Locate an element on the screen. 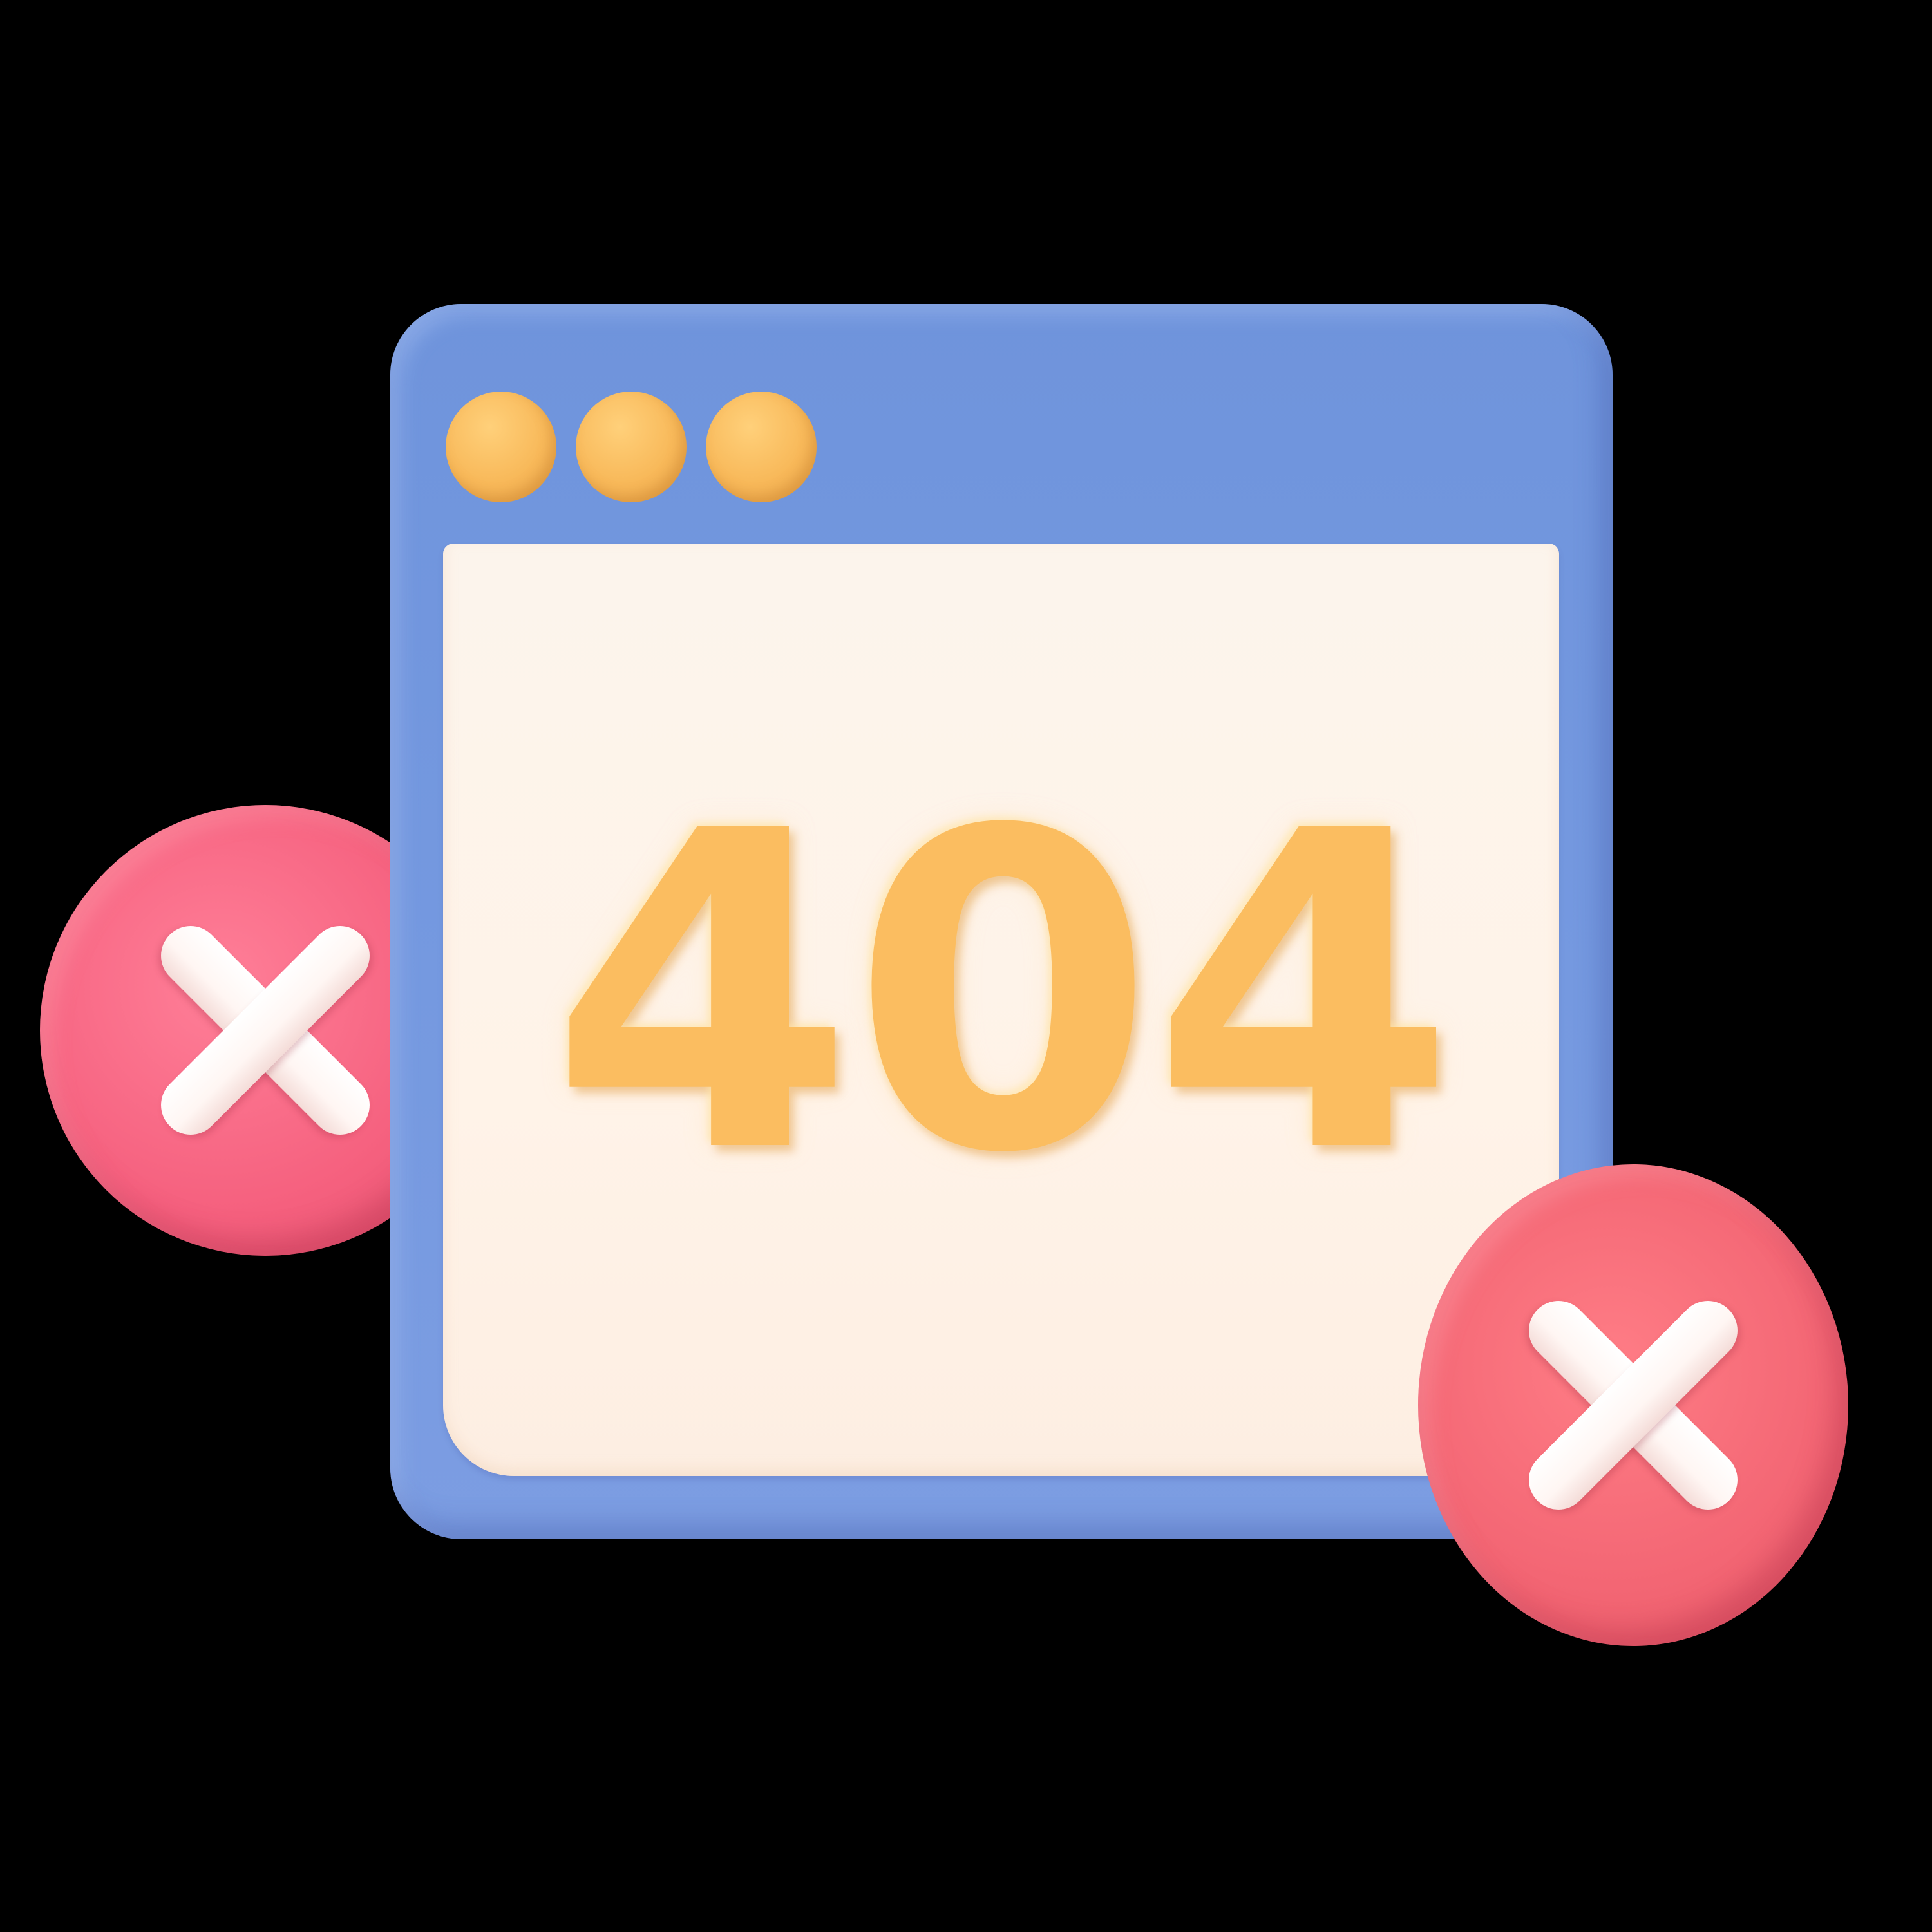 This screenshot has width=1932, height=1932. window-controls is located at coordinates (631, 447).